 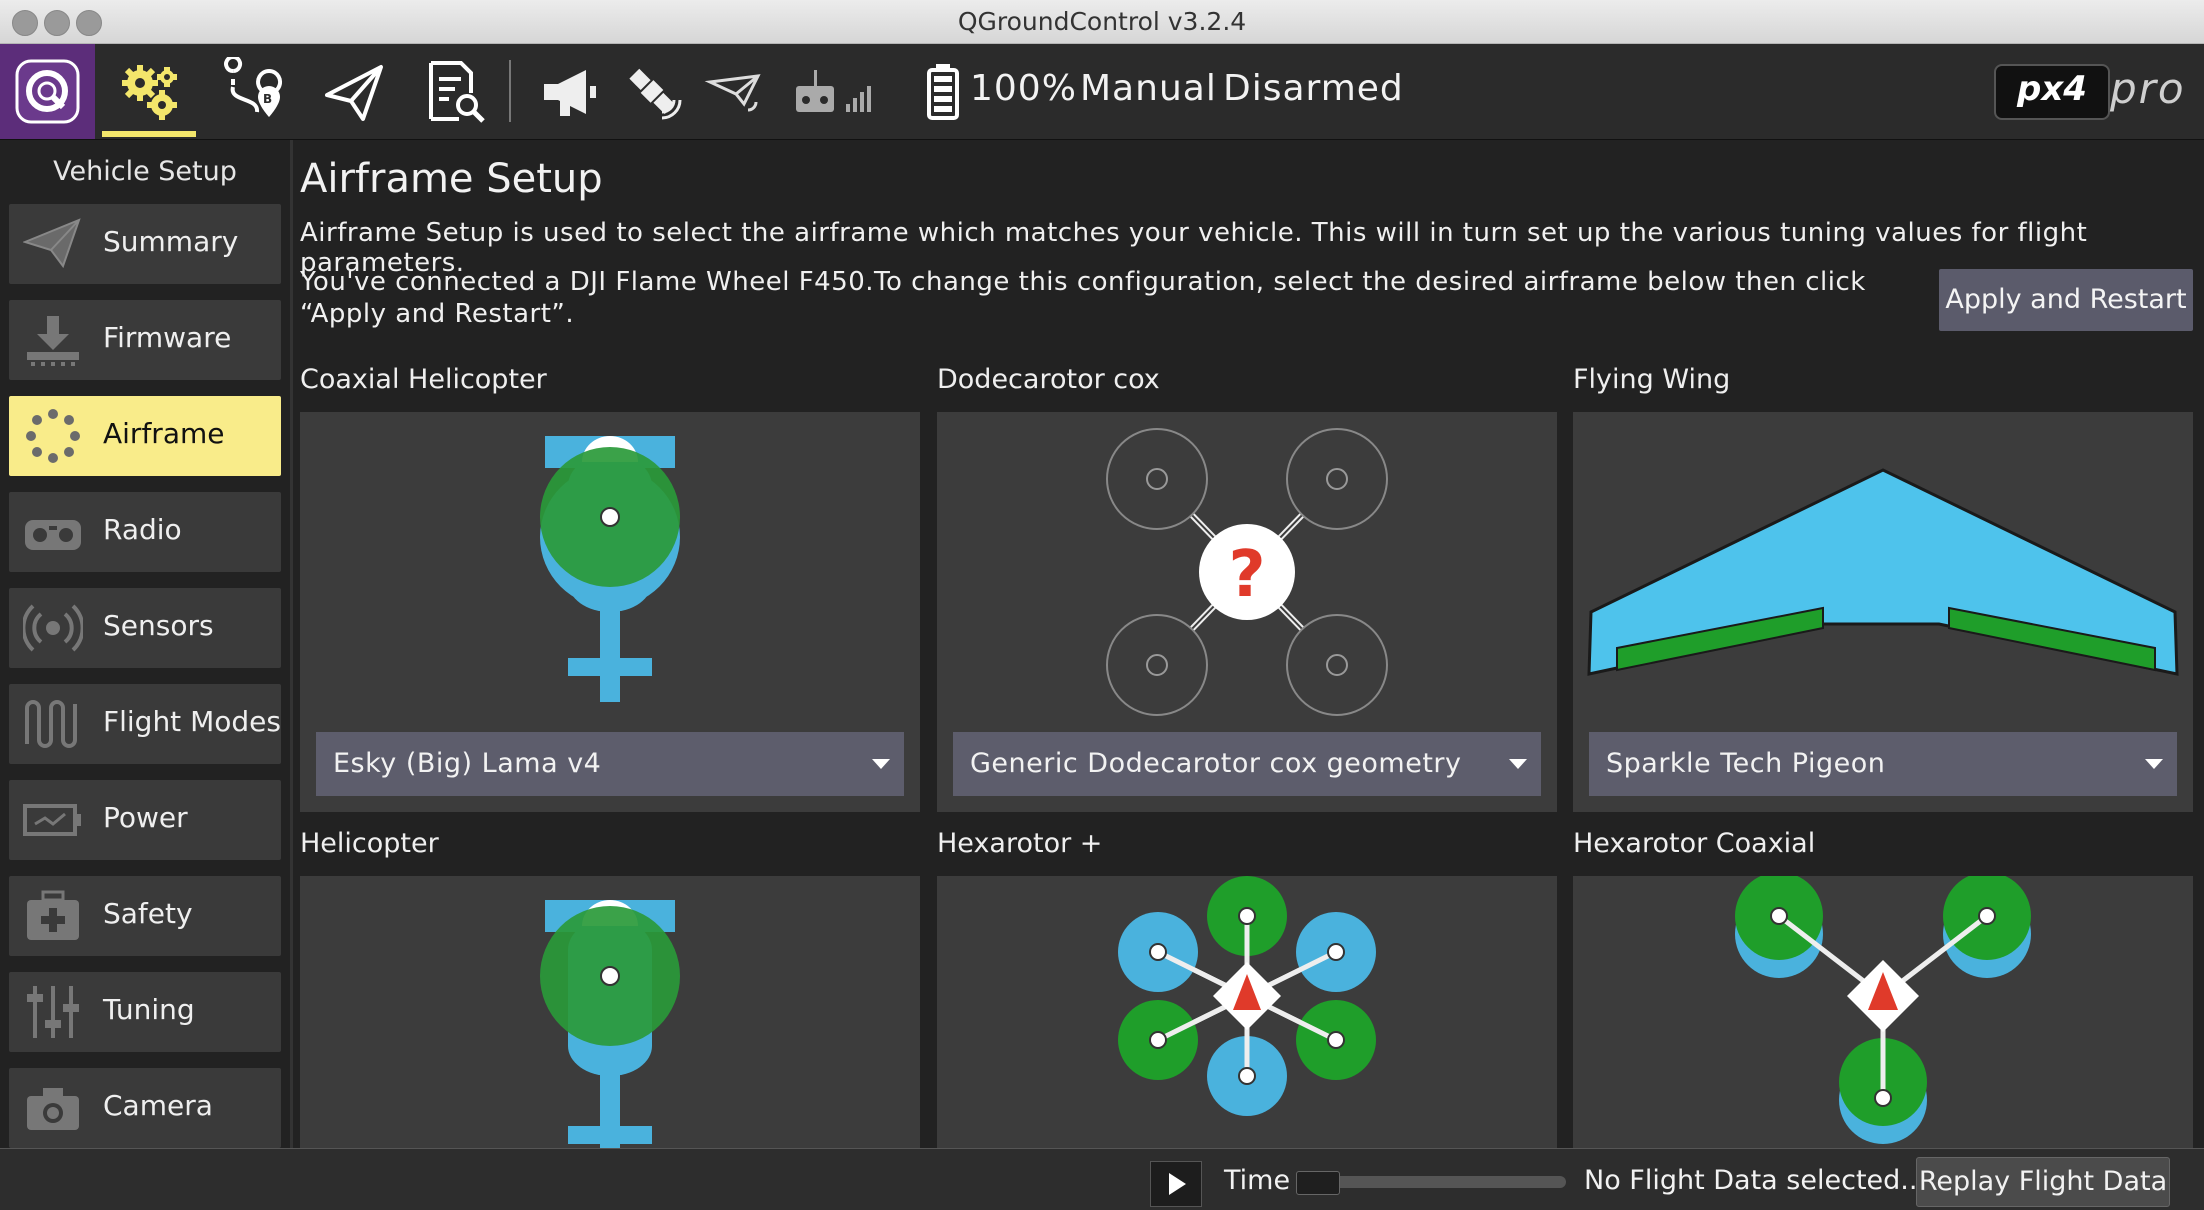 What do you see at coordinates (510, 91) in the screenshot?
I see `toolbar-separator` at bounding box center [510, 91].